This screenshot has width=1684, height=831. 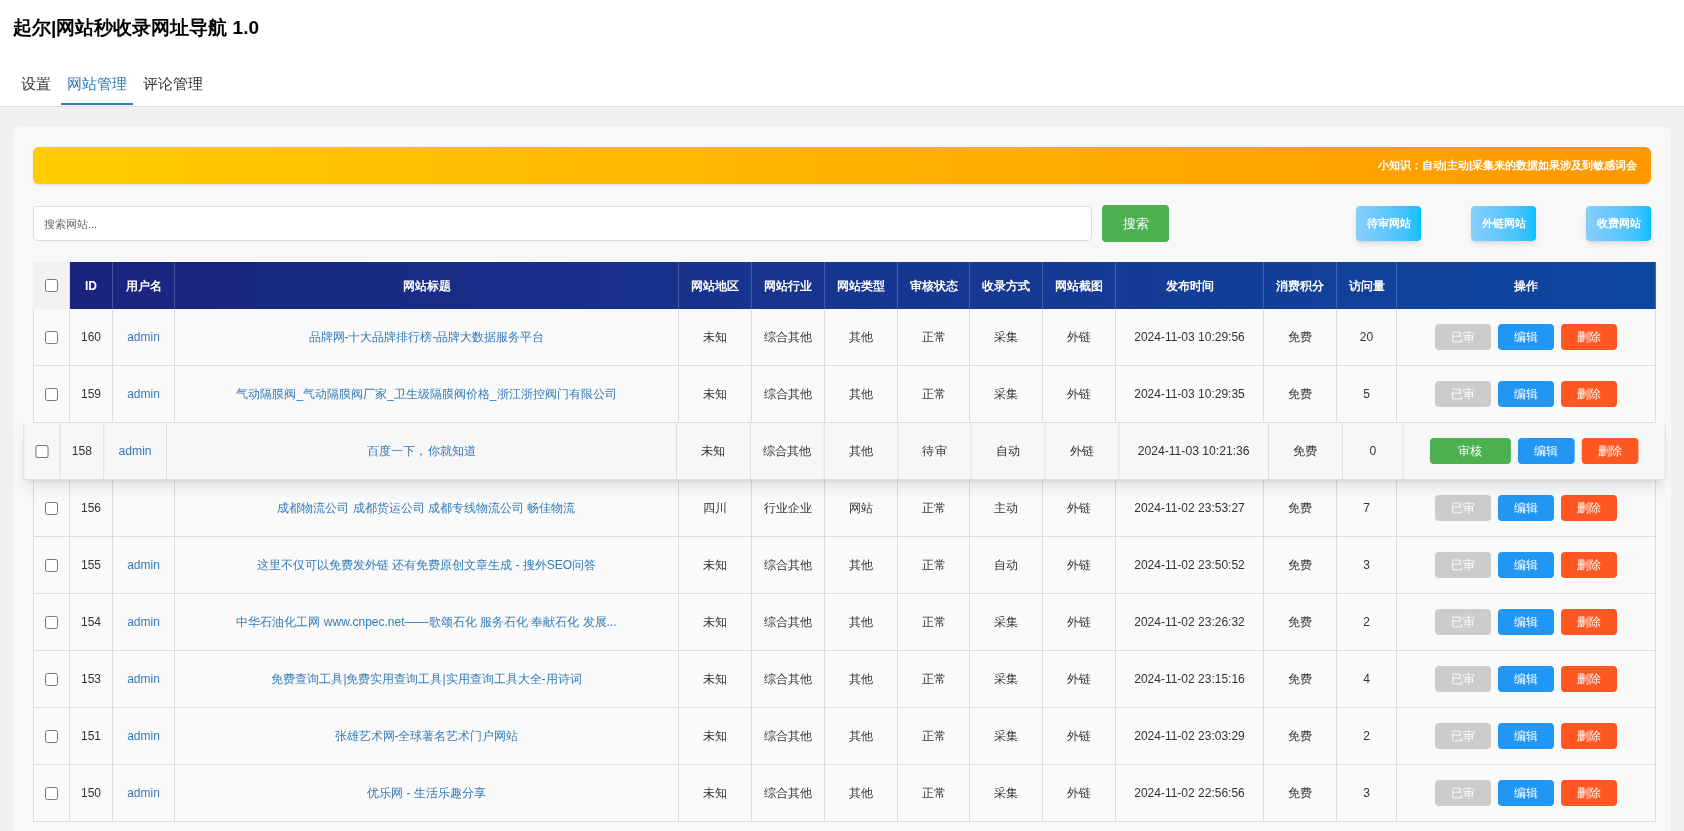 What do you see at coordinates (91, 286) in the screenshot?
I see `column-header: ID` at bounding box center [91, 286].